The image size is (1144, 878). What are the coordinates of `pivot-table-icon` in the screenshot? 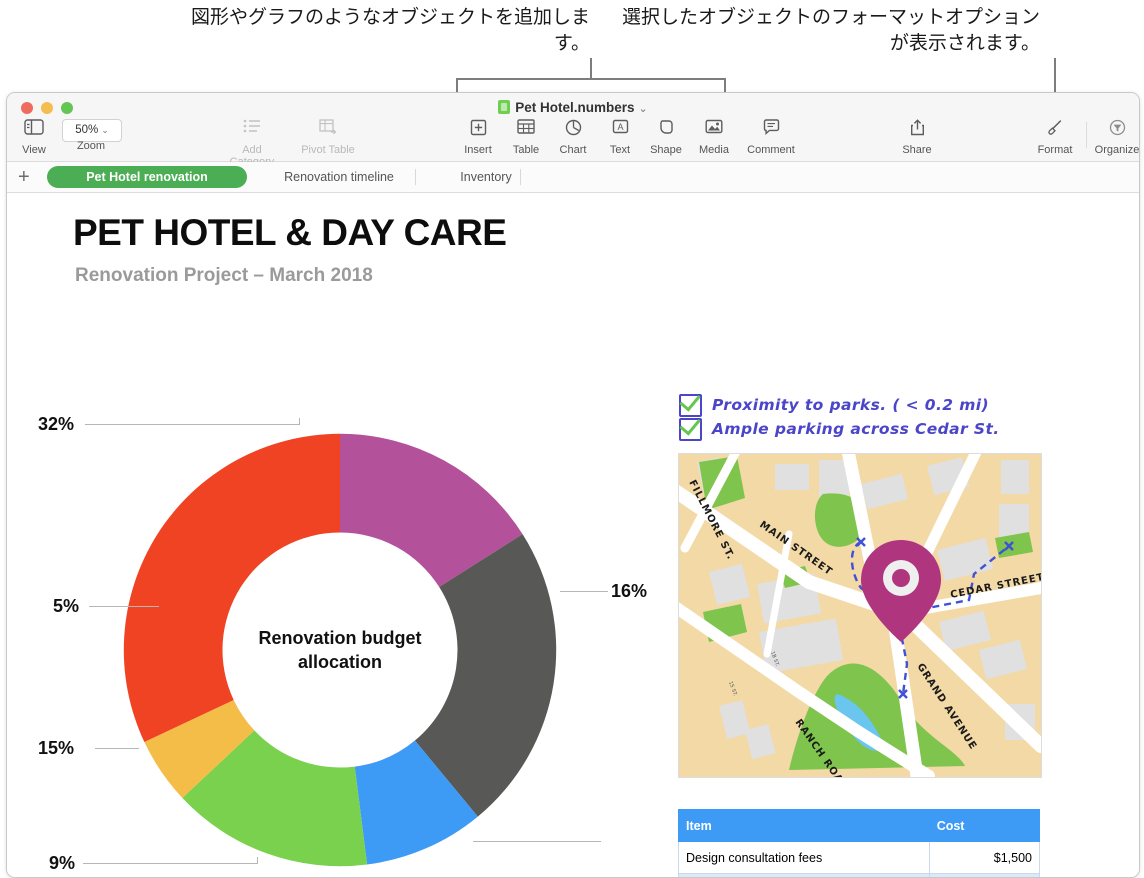 It's located at (328, 131).